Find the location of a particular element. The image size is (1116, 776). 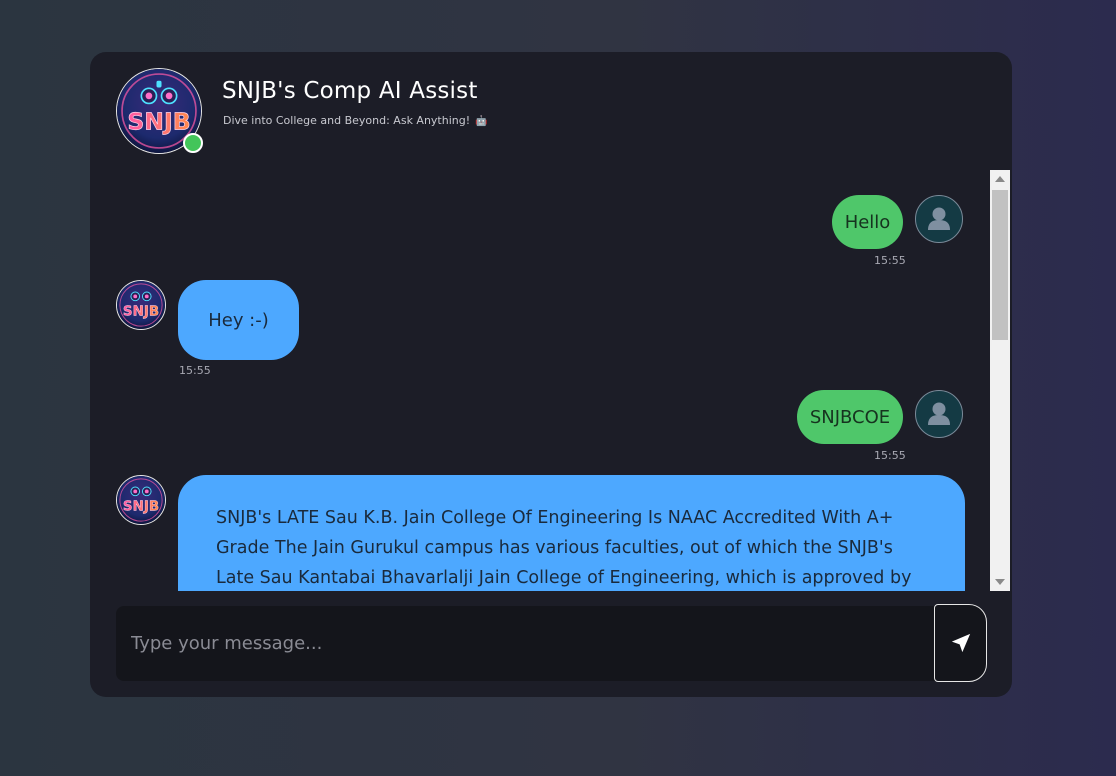

scroll-down-arrow-icon is located at coordinates (1000, 582).